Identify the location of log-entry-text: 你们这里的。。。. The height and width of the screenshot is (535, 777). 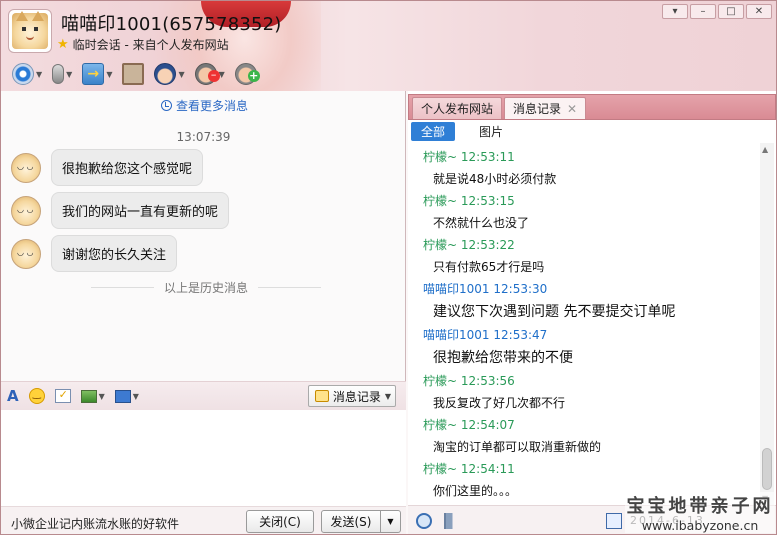
(475, 491).